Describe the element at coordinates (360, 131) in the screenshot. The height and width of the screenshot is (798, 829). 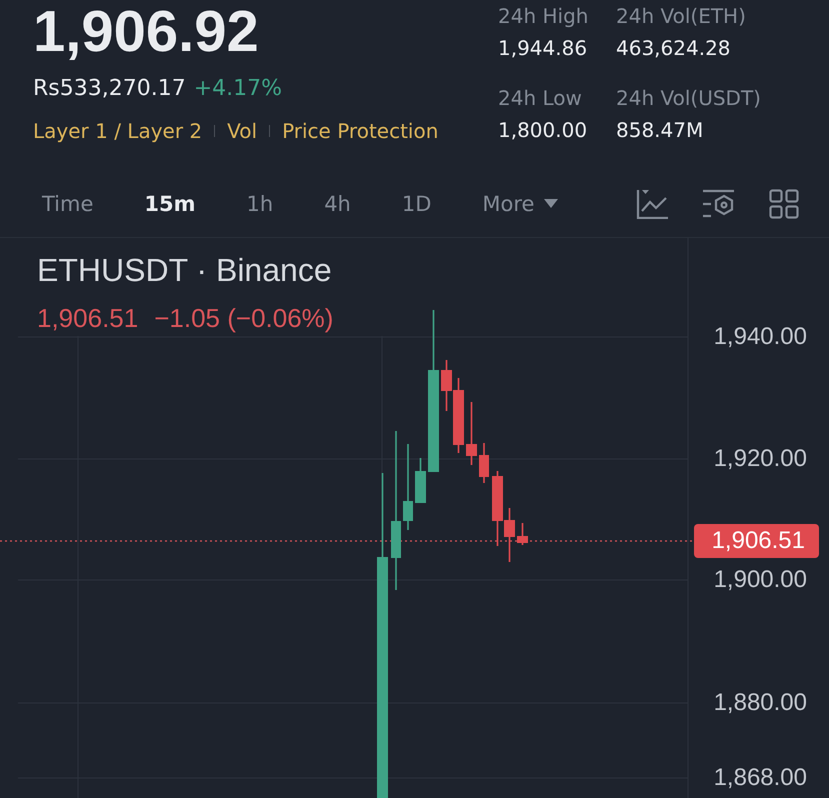
I see `tag-link: Price Protection` at that location.